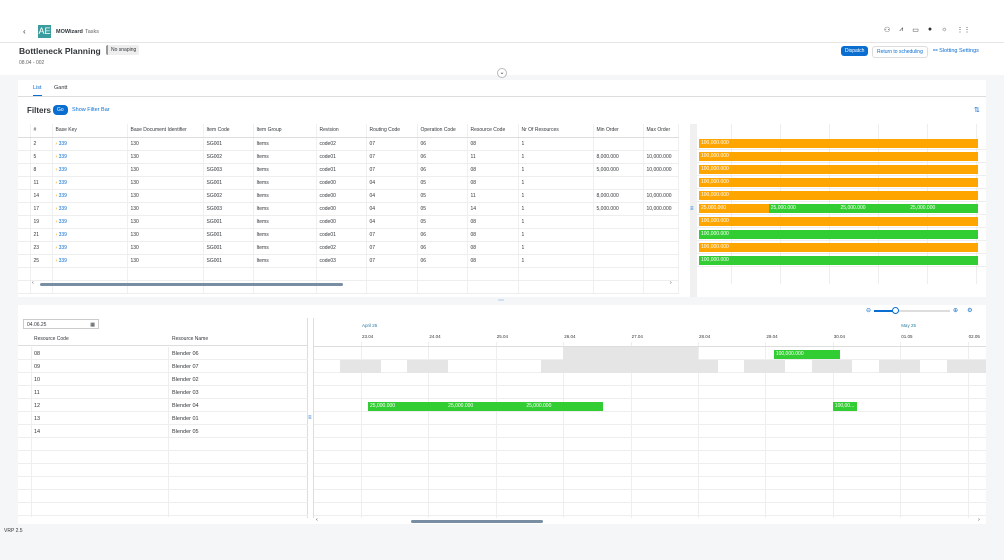 The height and width of the screenshot is (560, 1004). I want to click on splitter: ≡, so click(693, 210).